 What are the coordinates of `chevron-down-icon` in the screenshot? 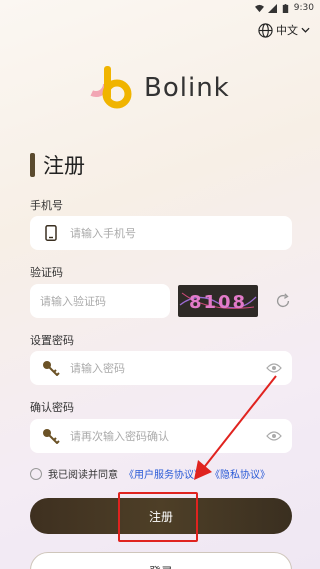 It's located at (305, 30).